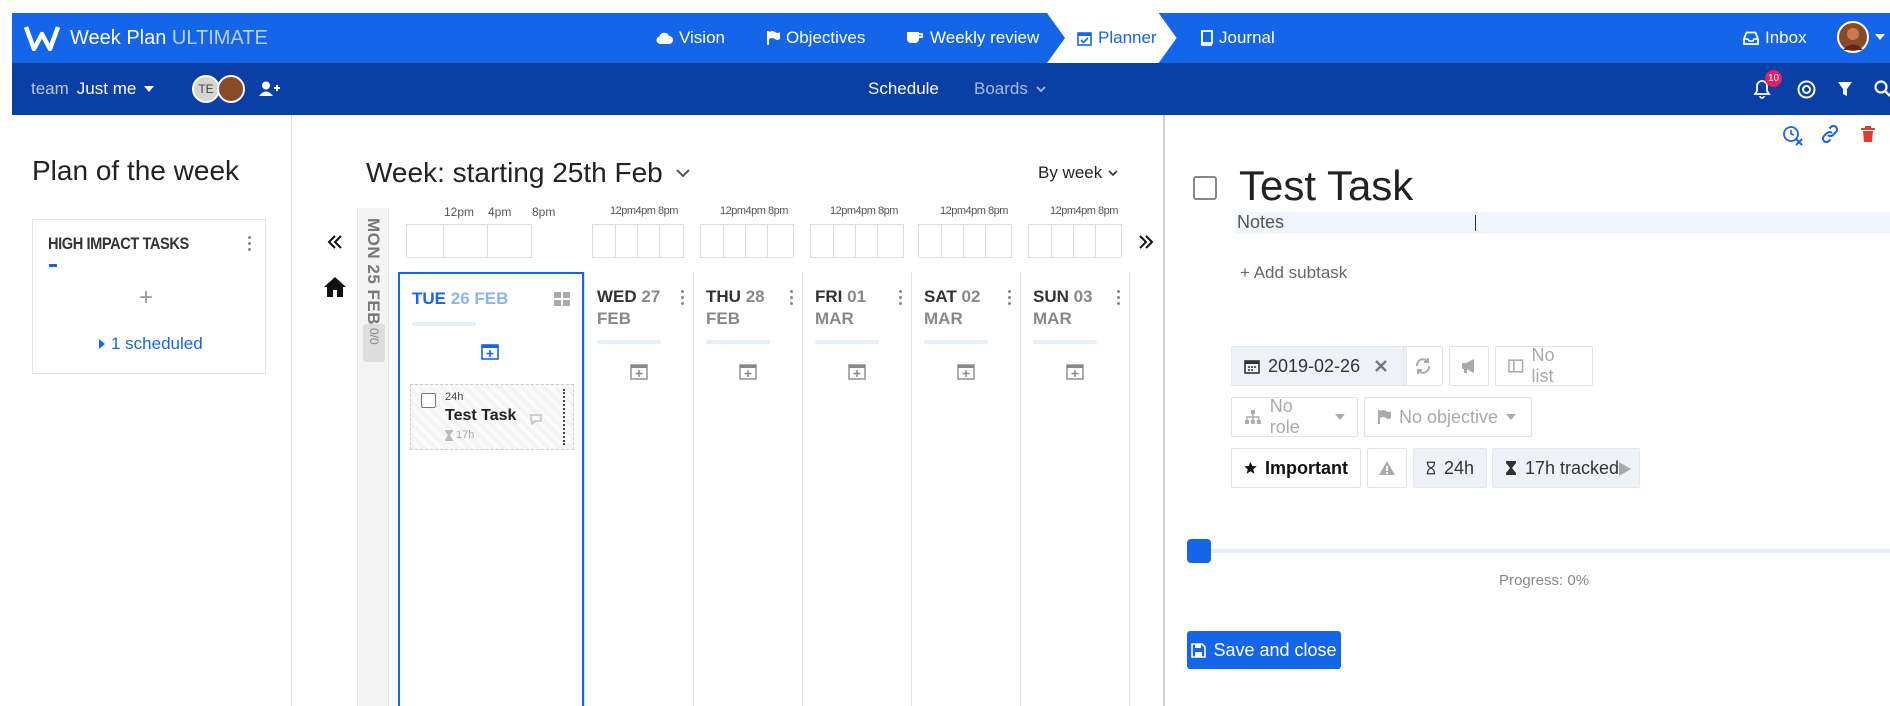 This screenshot has height=706, width=1890. Describe the element at coordinates (1206, 38) in the screenshot. I see `book-icon` at that location.